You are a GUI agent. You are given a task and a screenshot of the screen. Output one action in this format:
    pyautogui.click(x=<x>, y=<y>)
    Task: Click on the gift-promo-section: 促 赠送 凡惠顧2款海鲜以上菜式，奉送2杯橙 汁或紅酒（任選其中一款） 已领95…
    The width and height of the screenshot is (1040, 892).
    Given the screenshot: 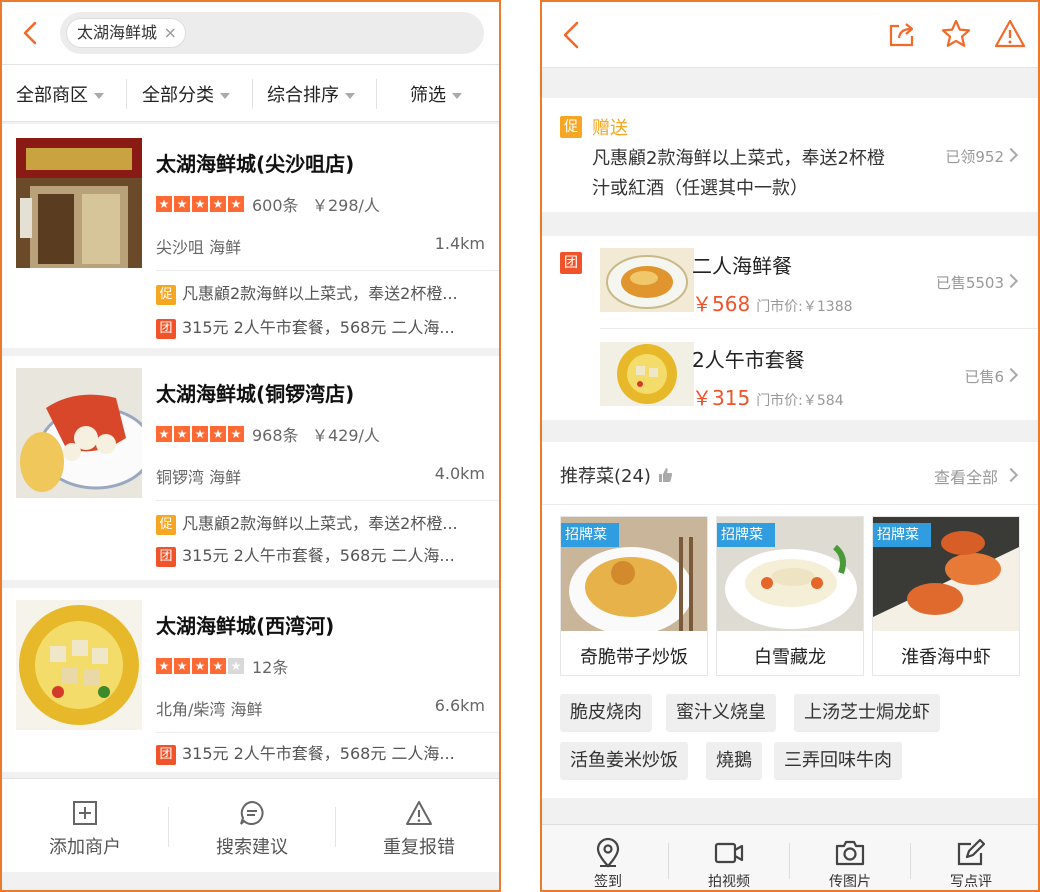 What is the action you would take?
    pyautogui.click(x=790, y=155)
    